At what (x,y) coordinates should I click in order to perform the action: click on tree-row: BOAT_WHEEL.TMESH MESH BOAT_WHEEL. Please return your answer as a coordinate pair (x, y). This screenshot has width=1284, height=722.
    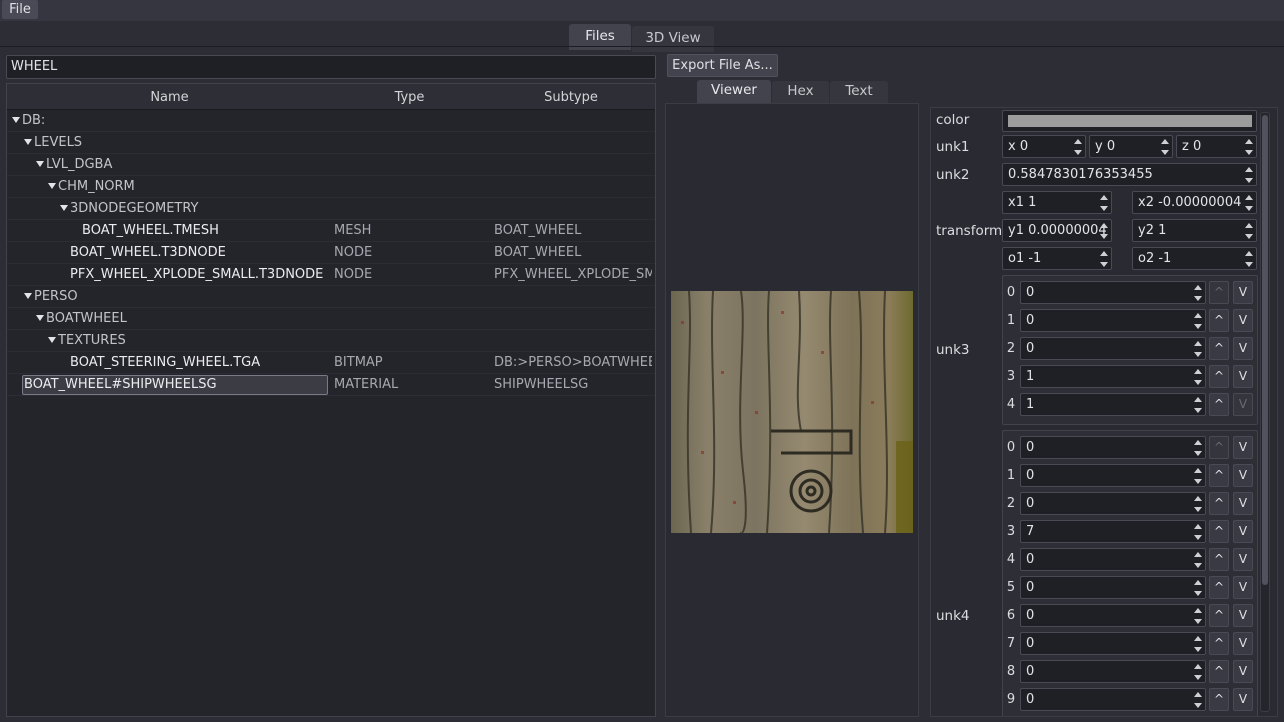
    Looking at the image, I should click on (331, 231).